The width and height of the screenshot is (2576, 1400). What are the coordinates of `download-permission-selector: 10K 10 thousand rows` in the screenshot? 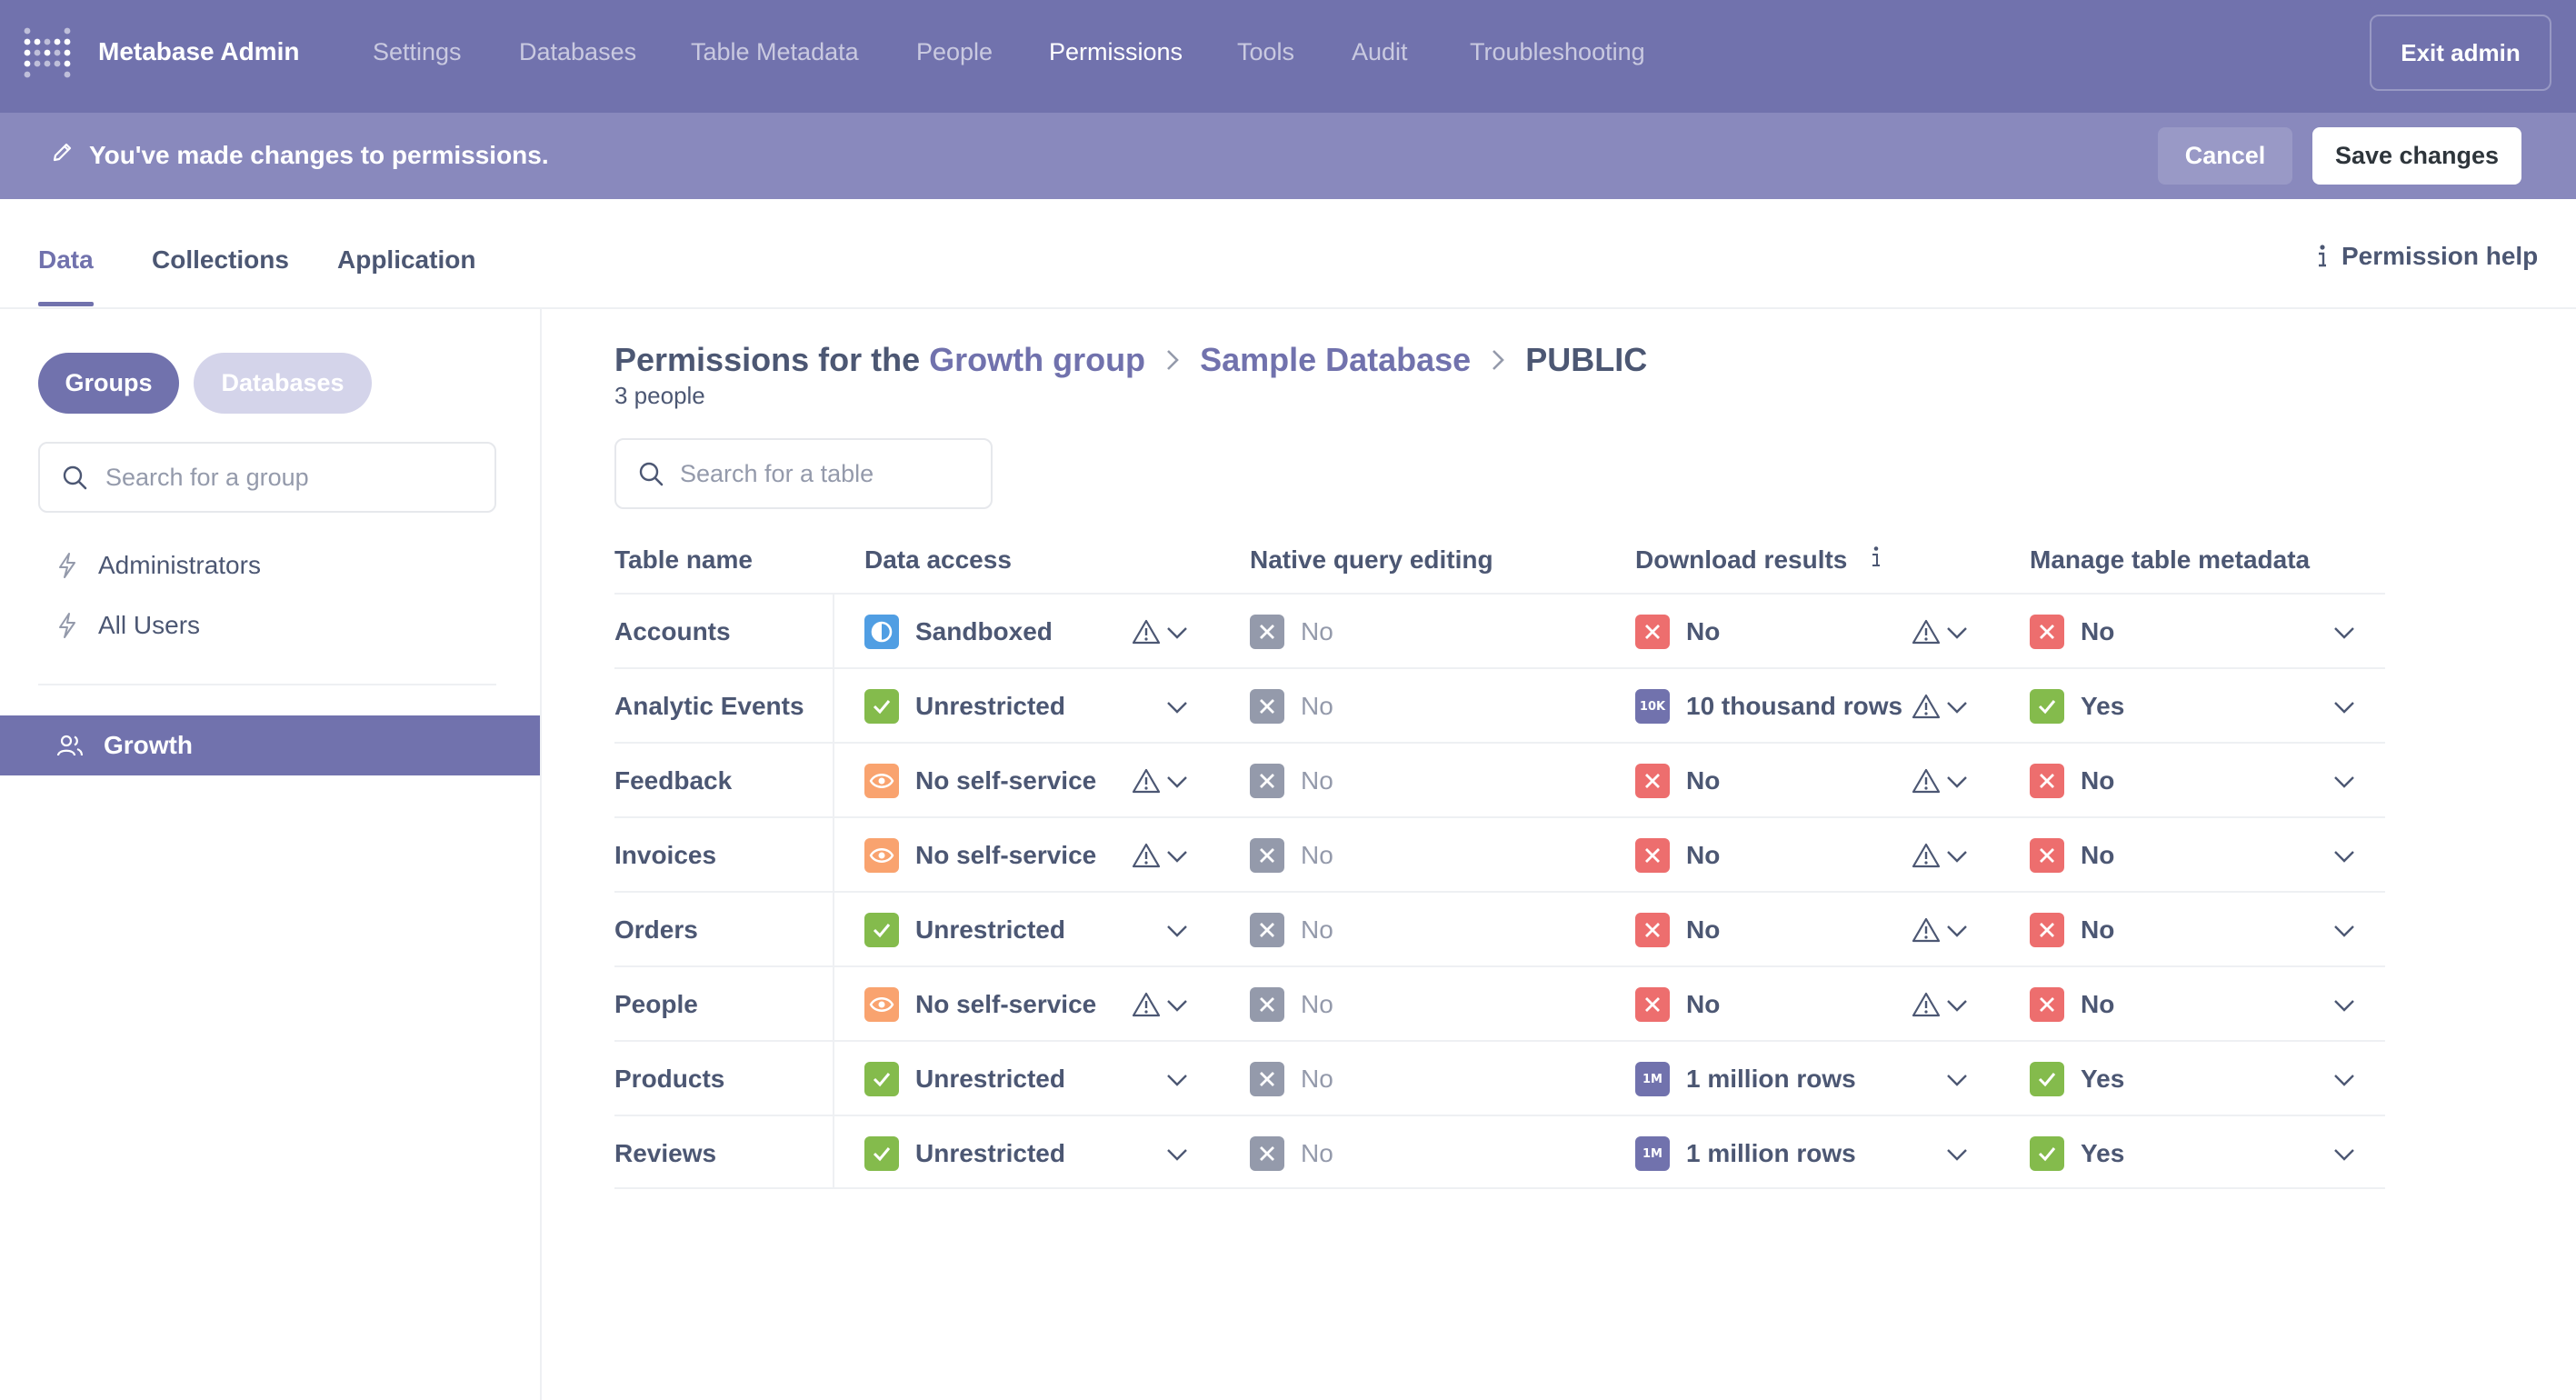 It's located at (1768, 707).